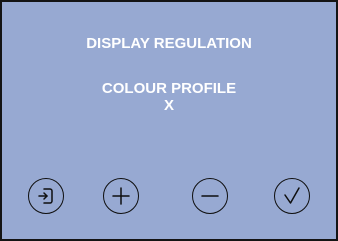 The width and height of the screenshot is (338, 241). I want to click on decrease-button, so click(210, 196).